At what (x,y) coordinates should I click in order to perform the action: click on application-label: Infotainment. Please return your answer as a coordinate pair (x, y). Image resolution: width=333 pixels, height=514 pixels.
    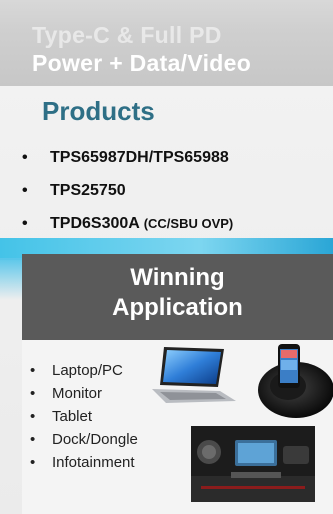
    Looking at the image, I should click on (93, 462).